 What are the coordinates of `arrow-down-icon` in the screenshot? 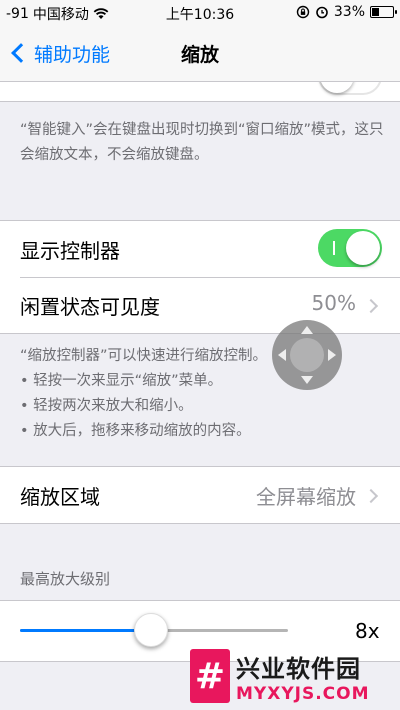 It's located at (307, 380).